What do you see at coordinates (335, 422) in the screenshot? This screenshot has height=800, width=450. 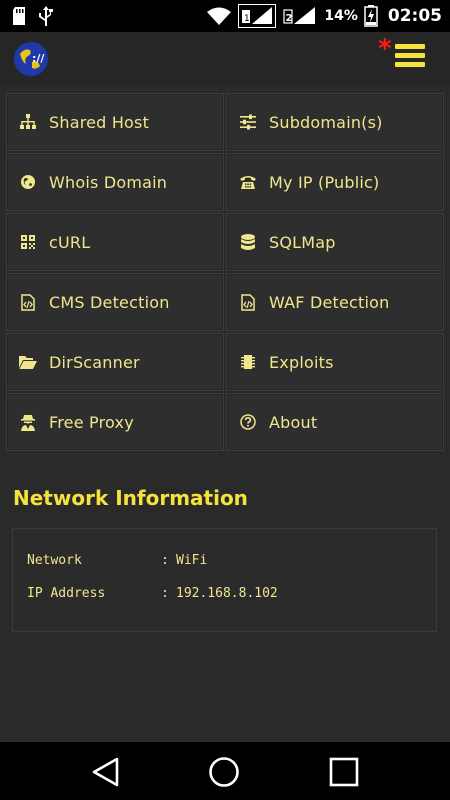 I see `tile-about: About` at bounding box center [335, 422].